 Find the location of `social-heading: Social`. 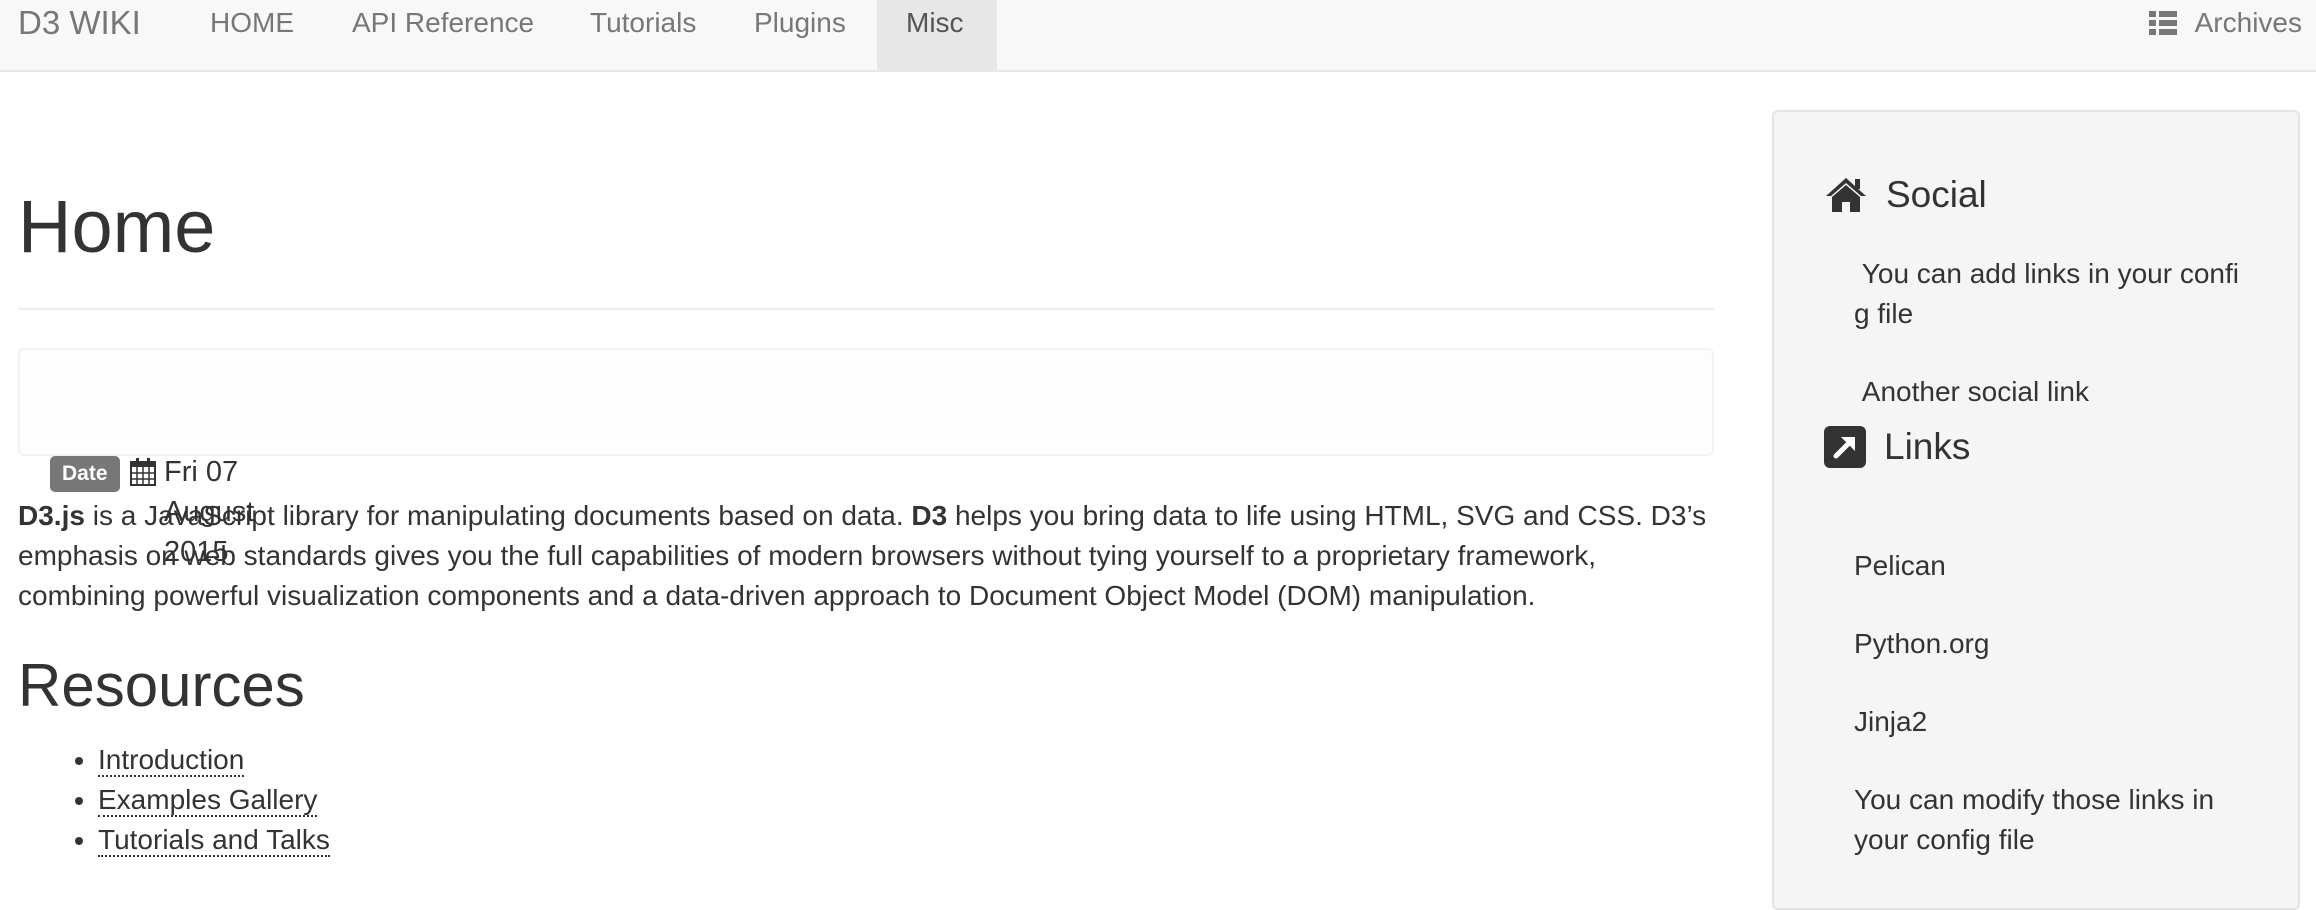

social-heading: Social is located at coordinates (1905, 195).